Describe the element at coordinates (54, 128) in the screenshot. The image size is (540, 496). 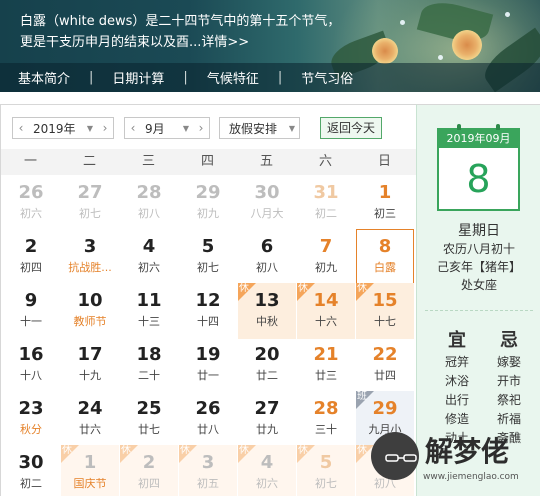
I see `year-value: 2019年` at that location.